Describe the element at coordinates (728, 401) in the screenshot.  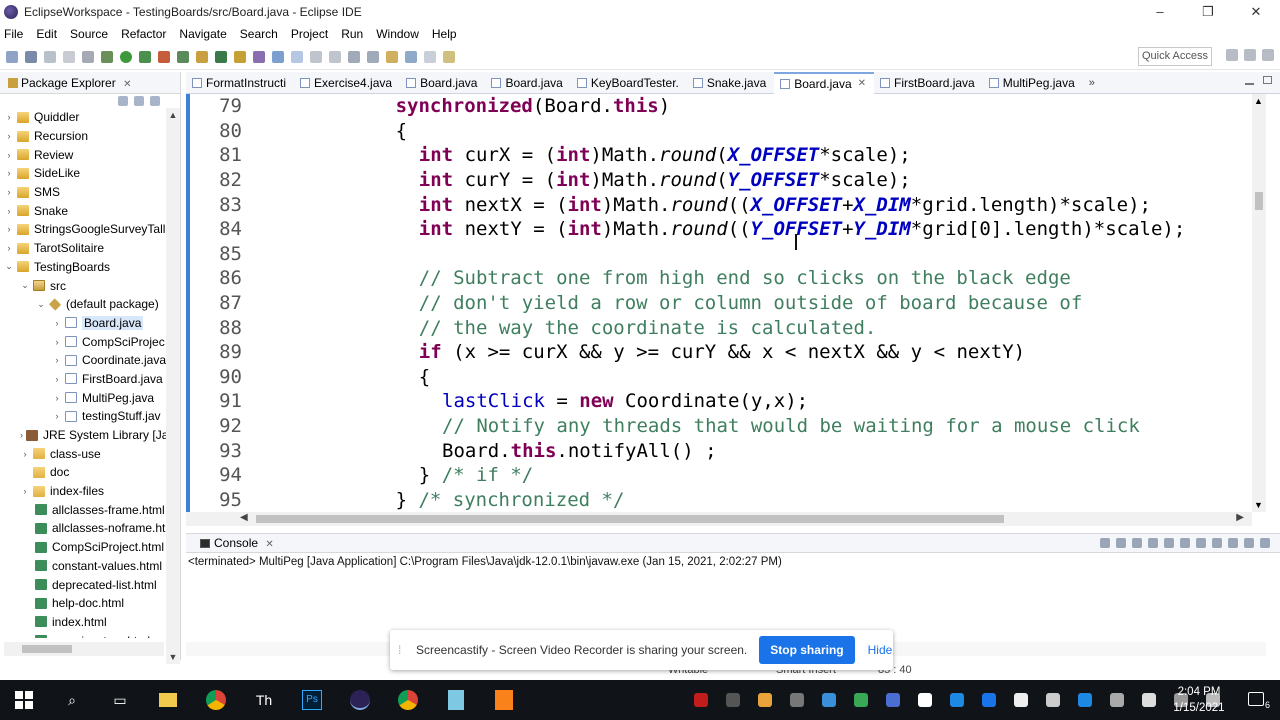
I see `code-line: 91 lastClick = new Coordinate(y,x);` at that location.